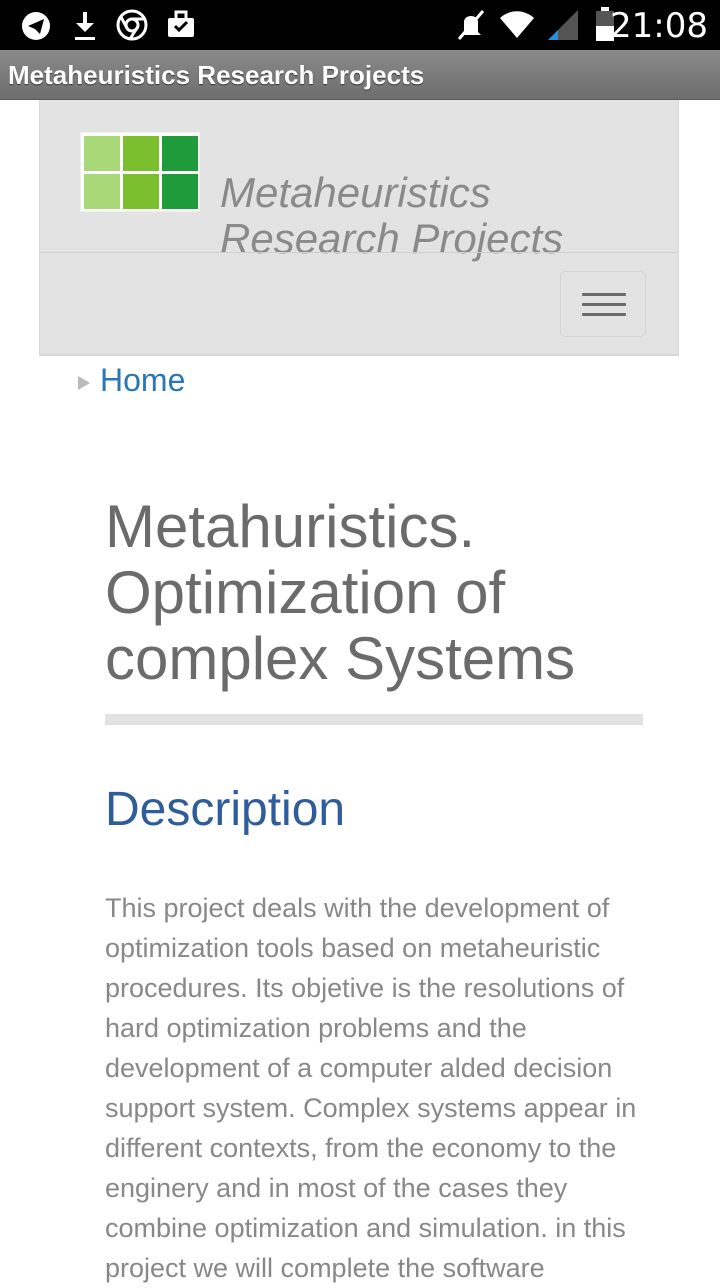  What do you see at coordinates (359, 304) in the screenshot?
I see `navbar` at bounding box center [359, 304].